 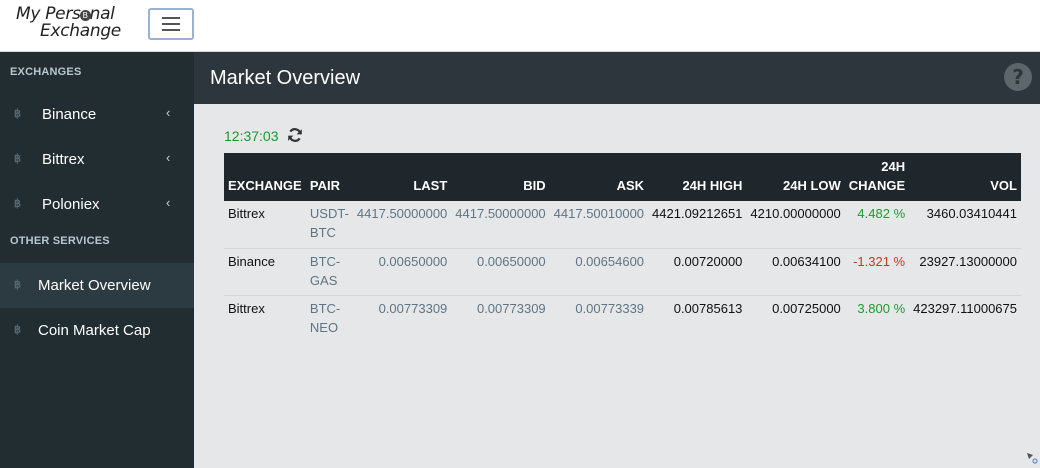 I want to click on column-header-vol: VOL, so click(x=965, y=177).